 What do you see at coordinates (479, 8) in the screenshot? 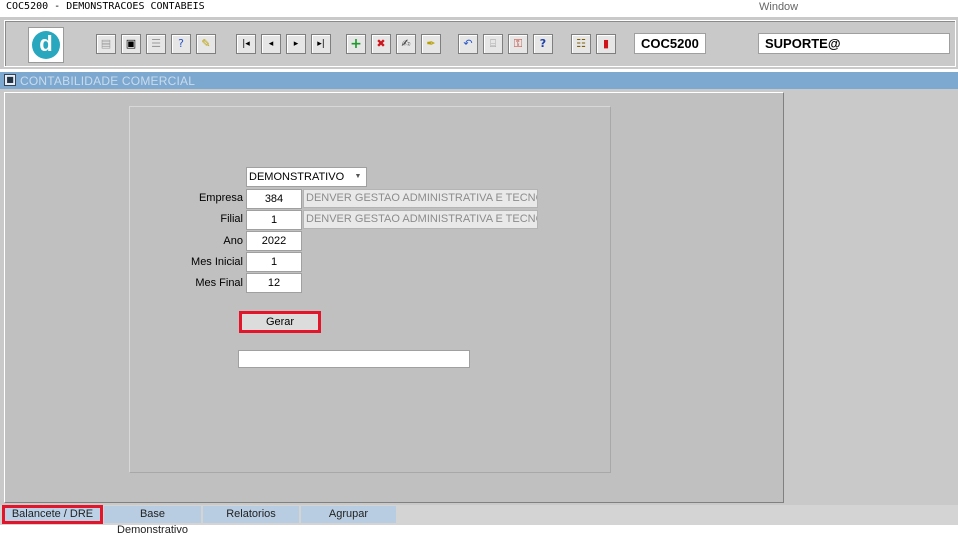
I see `menu-bar: COC5200 - DEMONSTRACOES CONTABEIS Window` at bounding box center [479, 8].